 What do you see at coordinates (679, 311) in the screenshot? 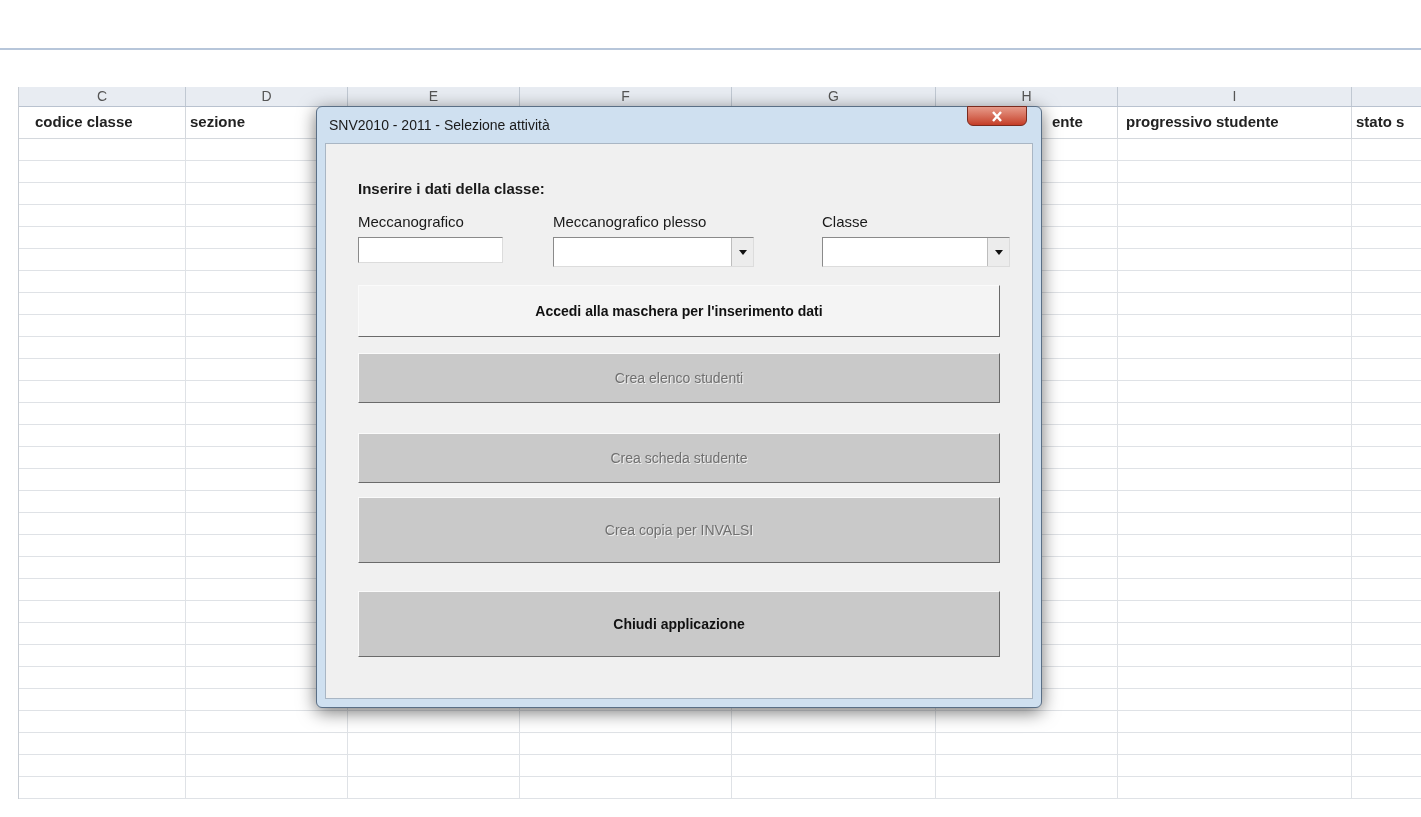
I see `action-button: Accedi alla maschera per l'inserimento dati` at bounding box center [679, 311].